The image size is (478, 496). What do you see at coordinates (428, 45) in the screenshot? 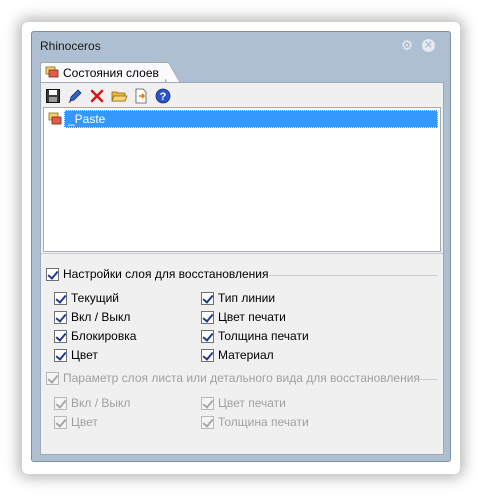
I see `close-icon: ✕` at bounding box center [428, 45].